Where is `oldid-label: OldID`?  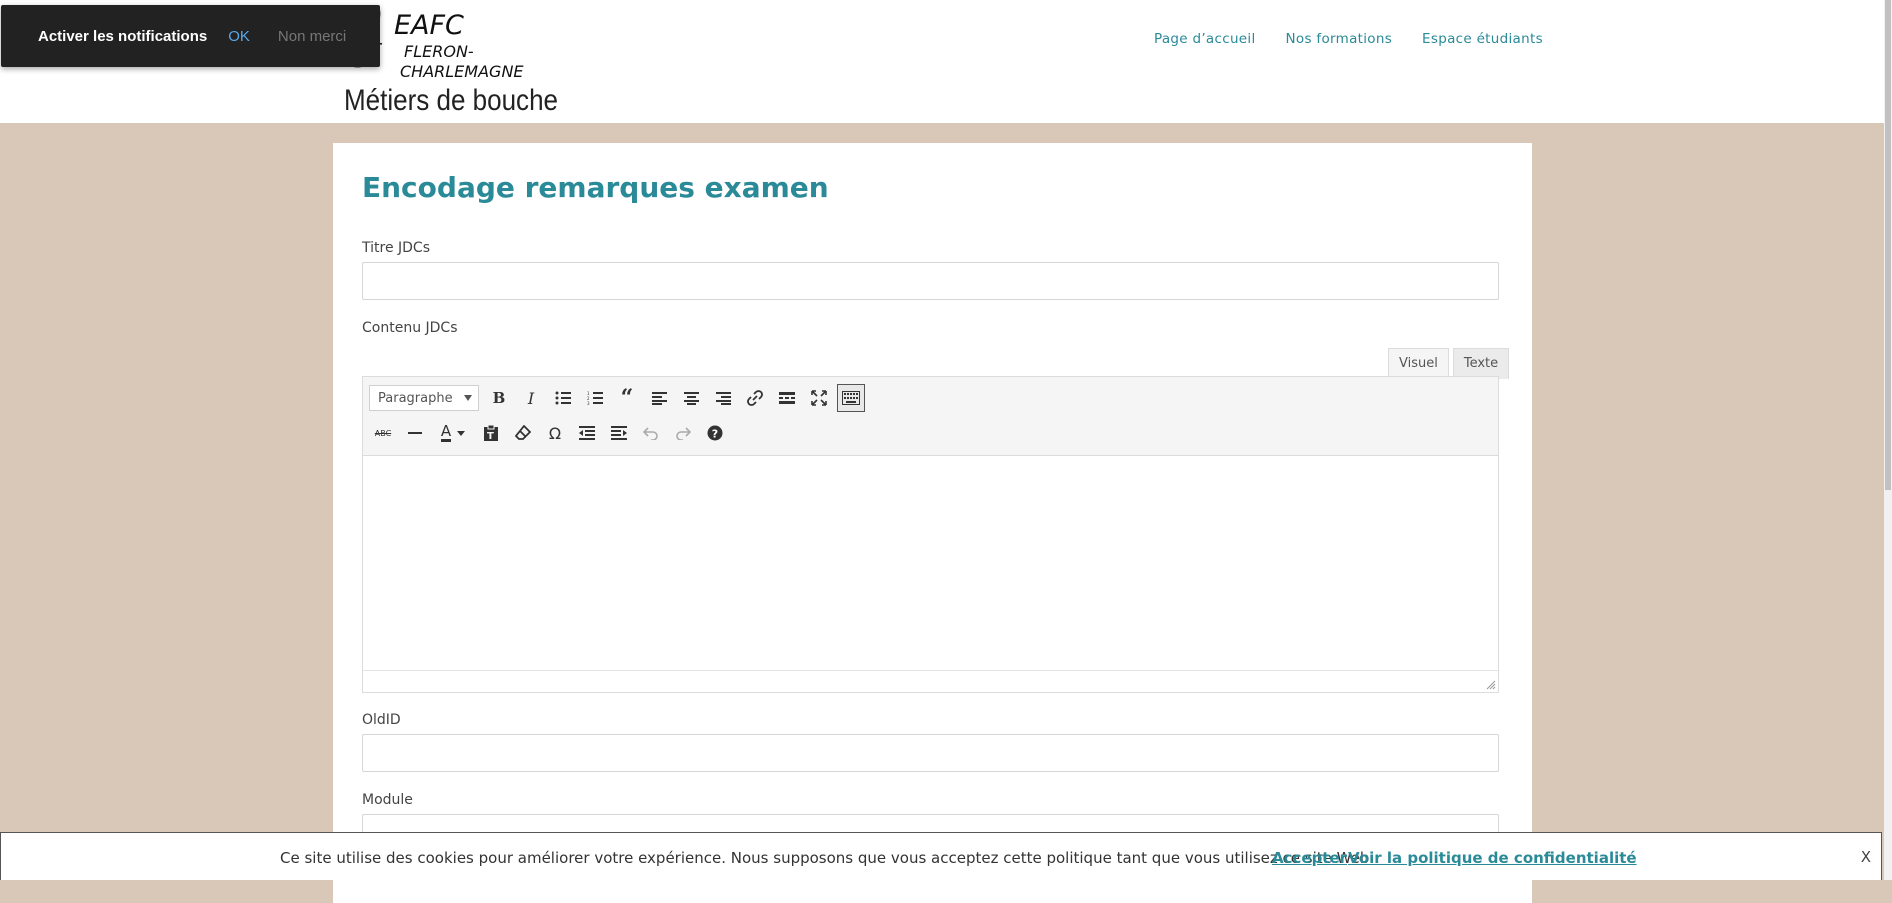
oldid-label: OldID is located at coordinates (381, 720).